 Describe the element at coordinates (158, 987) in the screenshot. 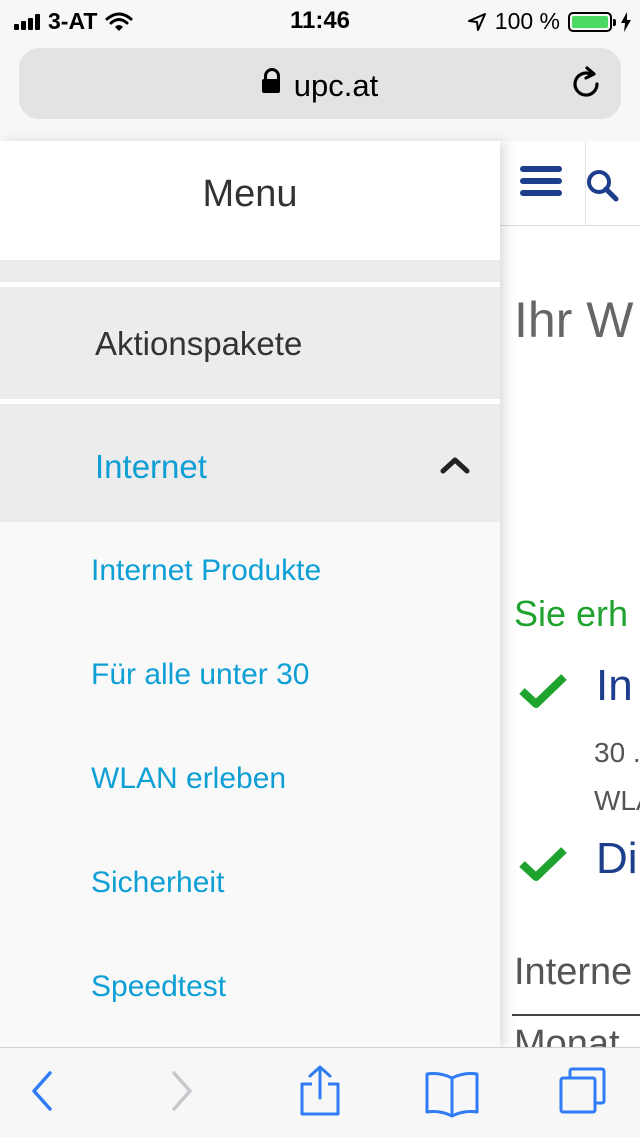

I see `submenu-item-speedtest: Speedtest` at that location.